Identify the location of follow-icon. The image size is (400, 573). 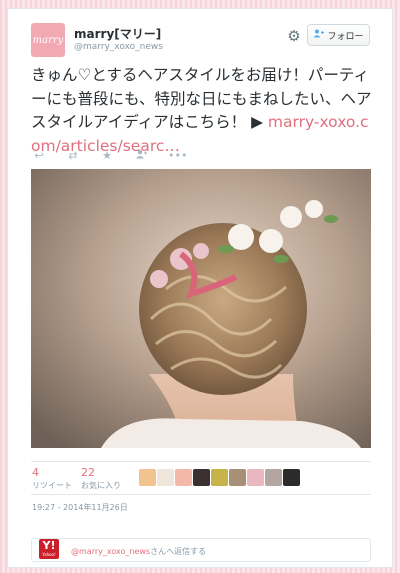
(141, 155).